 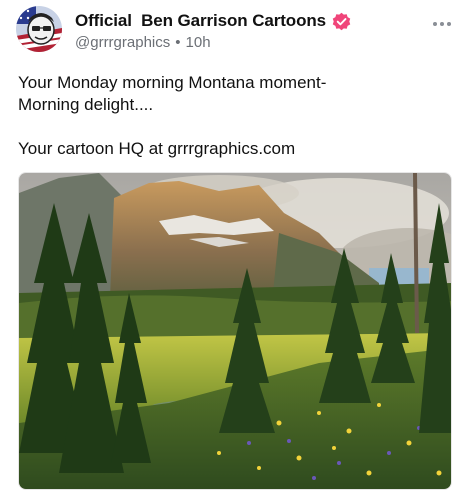 I want to click on post-time: 10h, so click(x=198, y=42).